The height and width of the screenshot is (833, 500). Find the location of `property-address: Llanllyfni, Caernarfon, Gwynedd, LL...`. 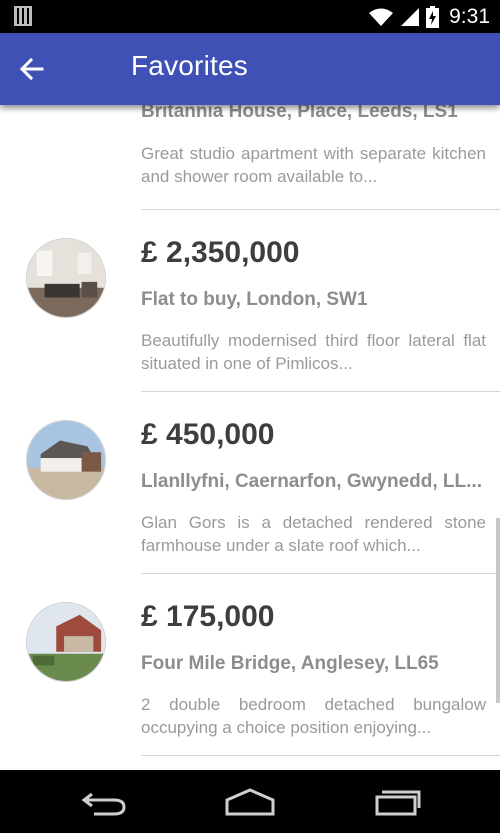

property-address: Llanllyfni, Caernarfon, Gwynedd, LL... is located at coordinates (311, 481).